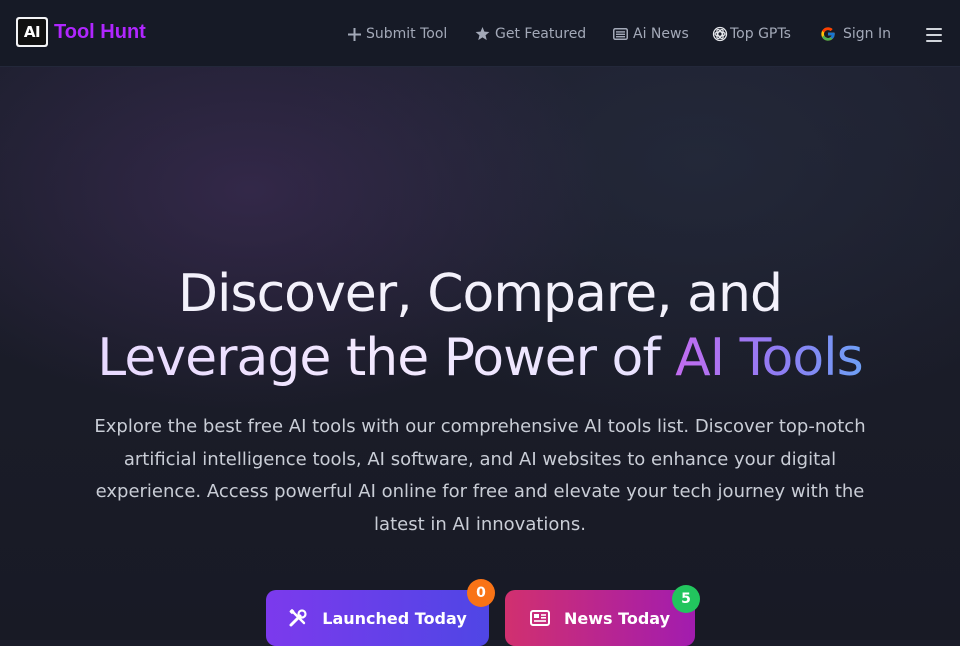 This screenshot has width=960, height=646. What do you see at coordinates (760, 34) in the screenshot?
I see `nav-top-gpts-label: Top GPTs` at bounding box center [760, 34].